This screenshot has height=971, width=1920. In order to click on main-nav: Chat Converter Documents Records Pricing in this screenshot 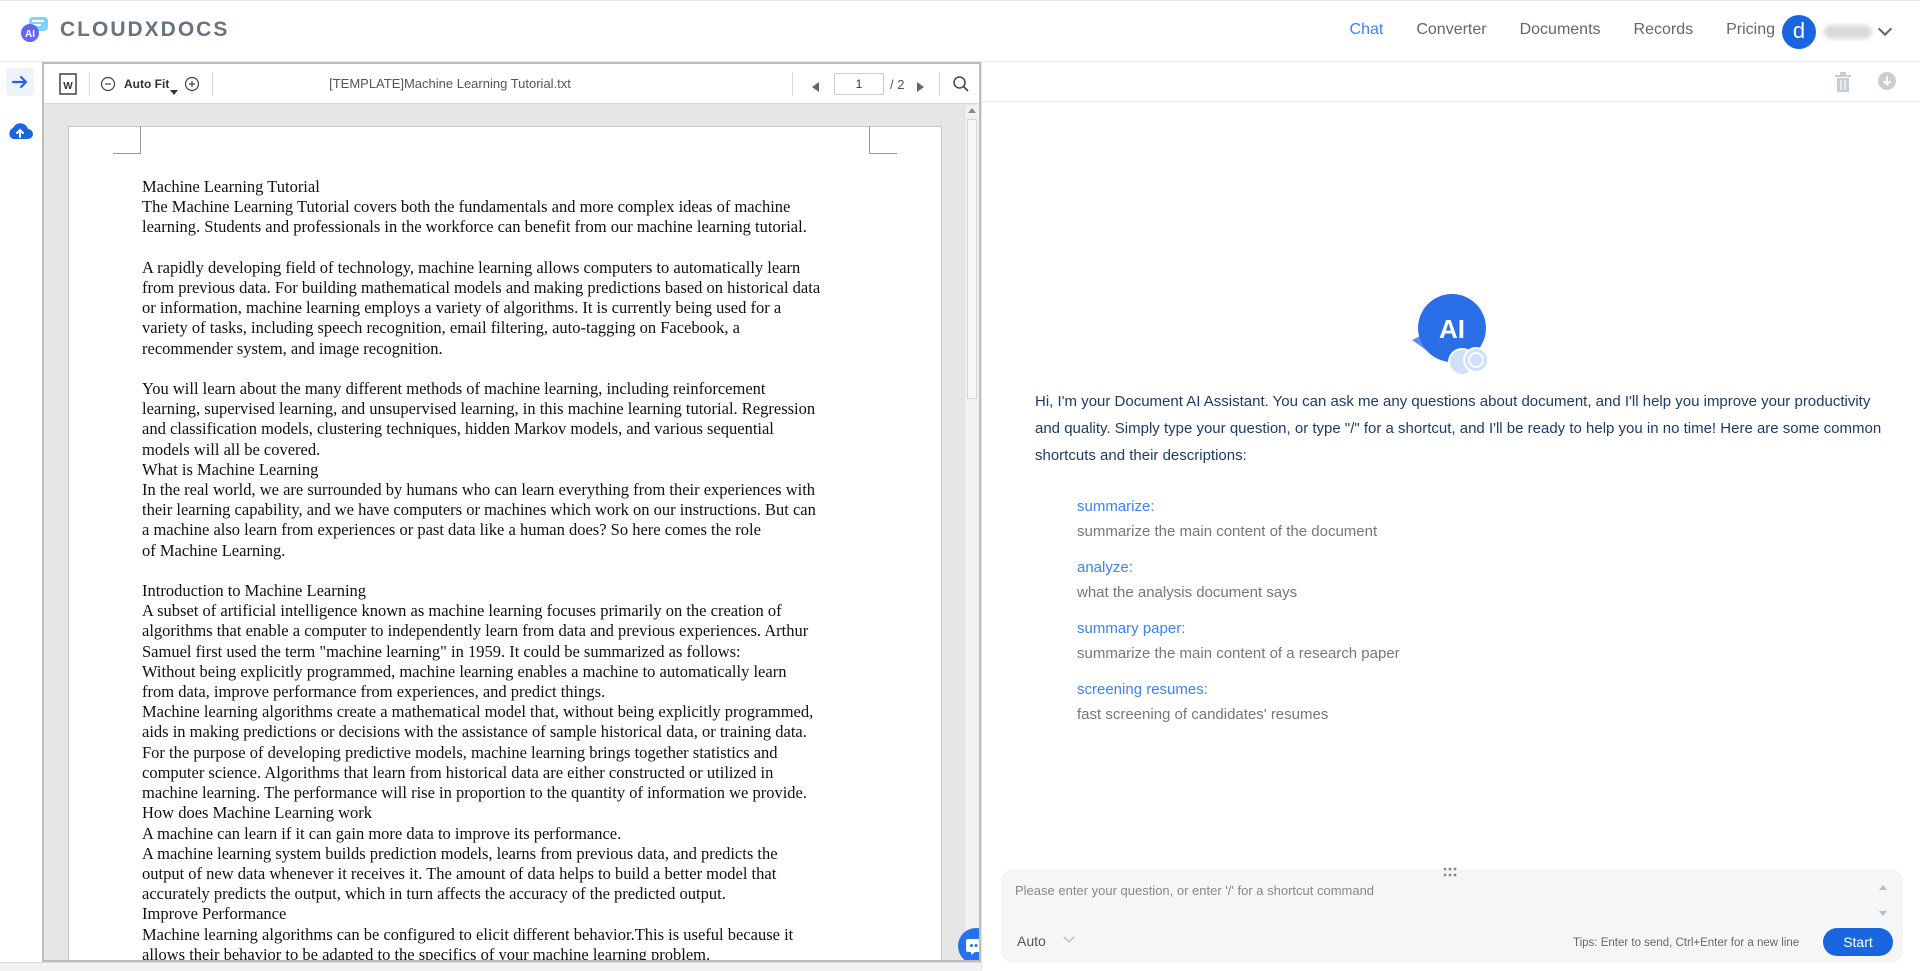, I will do `click(1546, 30)`.